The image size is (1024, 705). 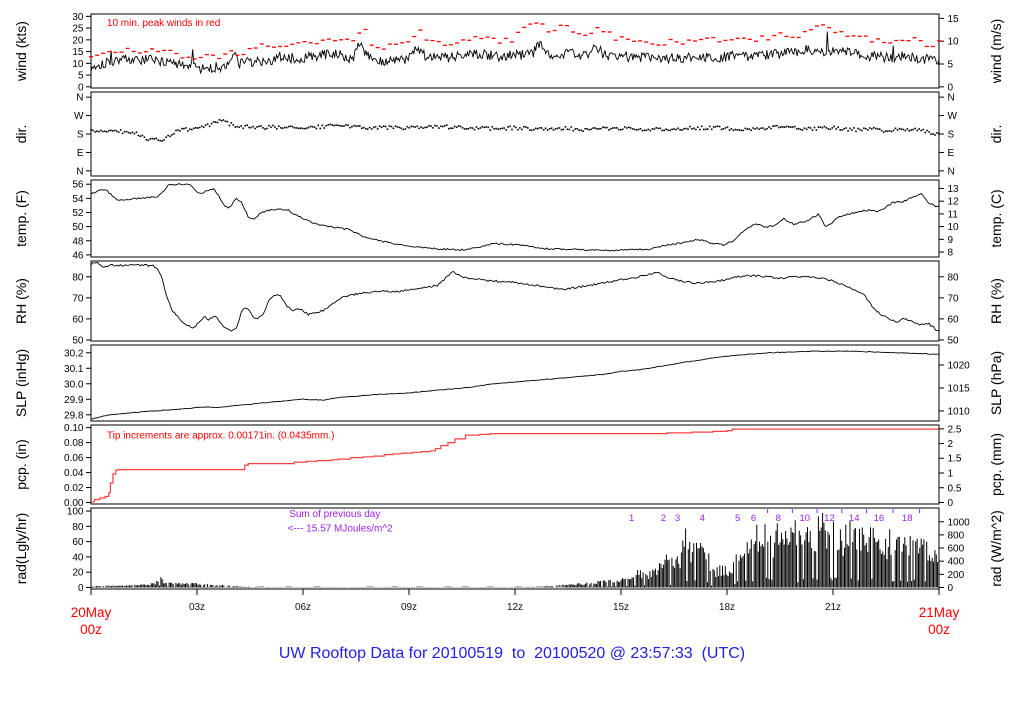 What do you see at coordinates (78, 573) in the screenshot?
I see `y-tick-label-left: 20` at bounding box center [78, 573].